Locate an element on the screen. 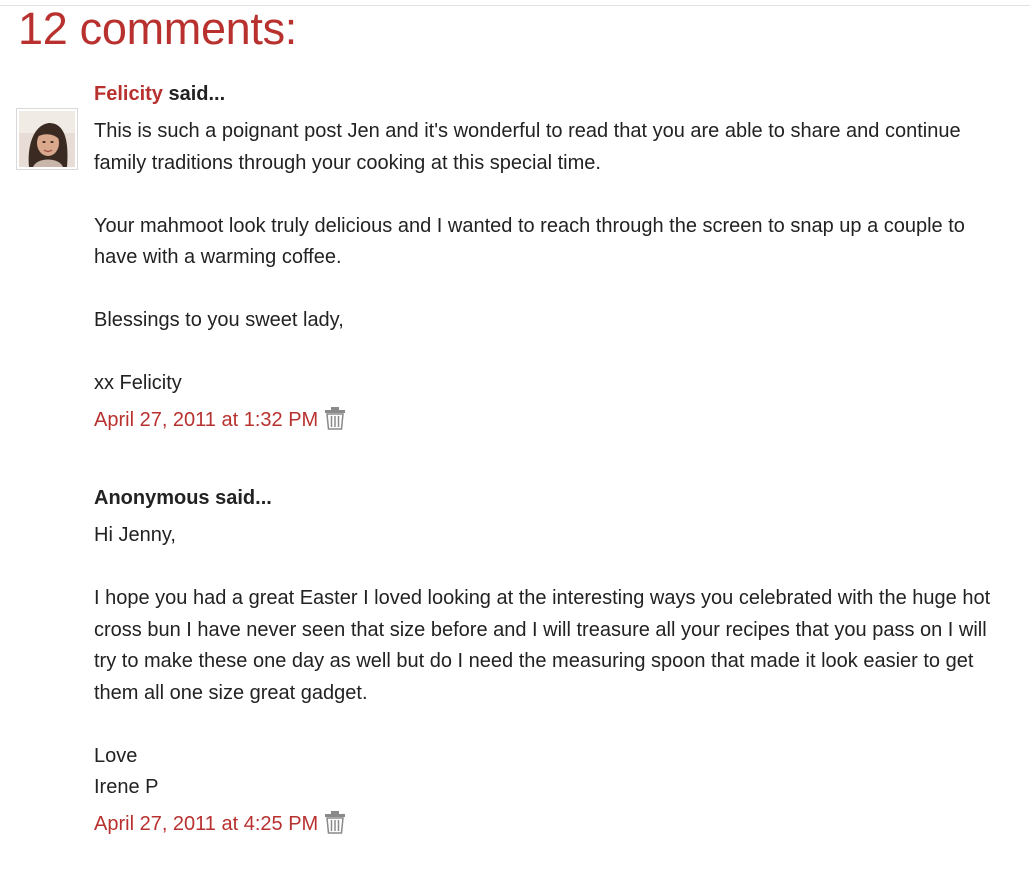  comment-paragraph: Blessings to you sweet lady, is located at coordinates (219, 320).